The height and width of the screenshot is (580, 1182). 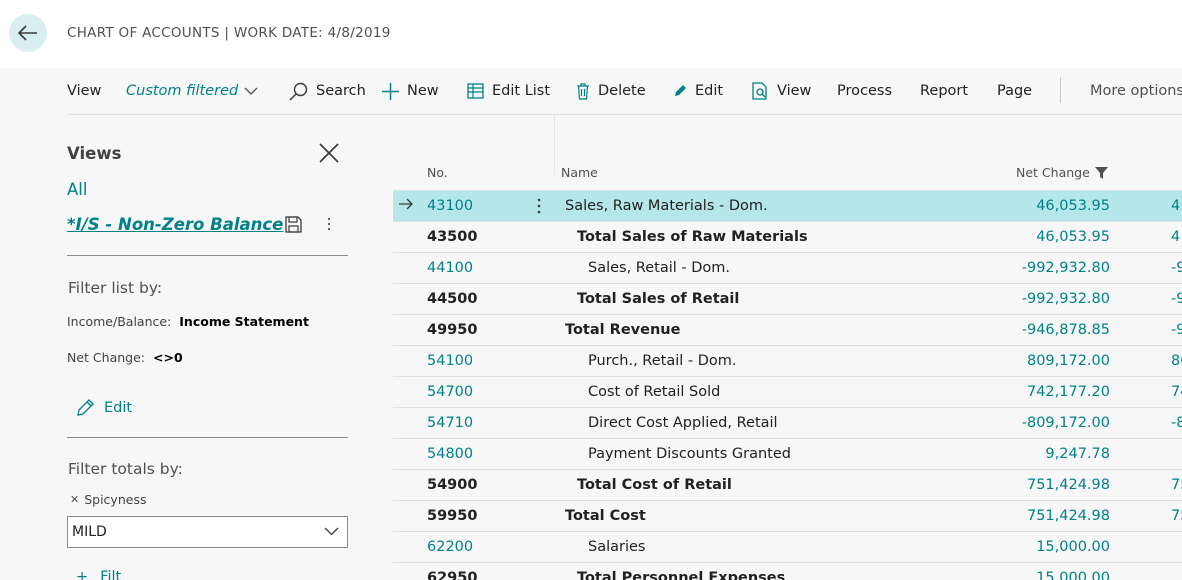 I want to click on account-name: Salaries, so click(x=617, y=547).